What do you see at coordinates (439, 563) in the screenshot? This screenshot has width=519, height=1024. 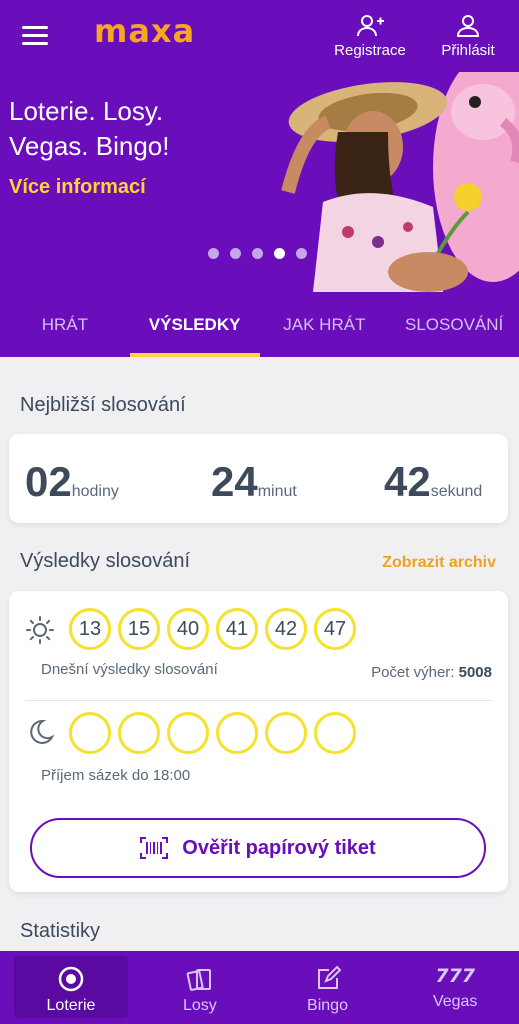 I see `show-archive-link: Zobrazit archiv` at bounding box center [439, 563].